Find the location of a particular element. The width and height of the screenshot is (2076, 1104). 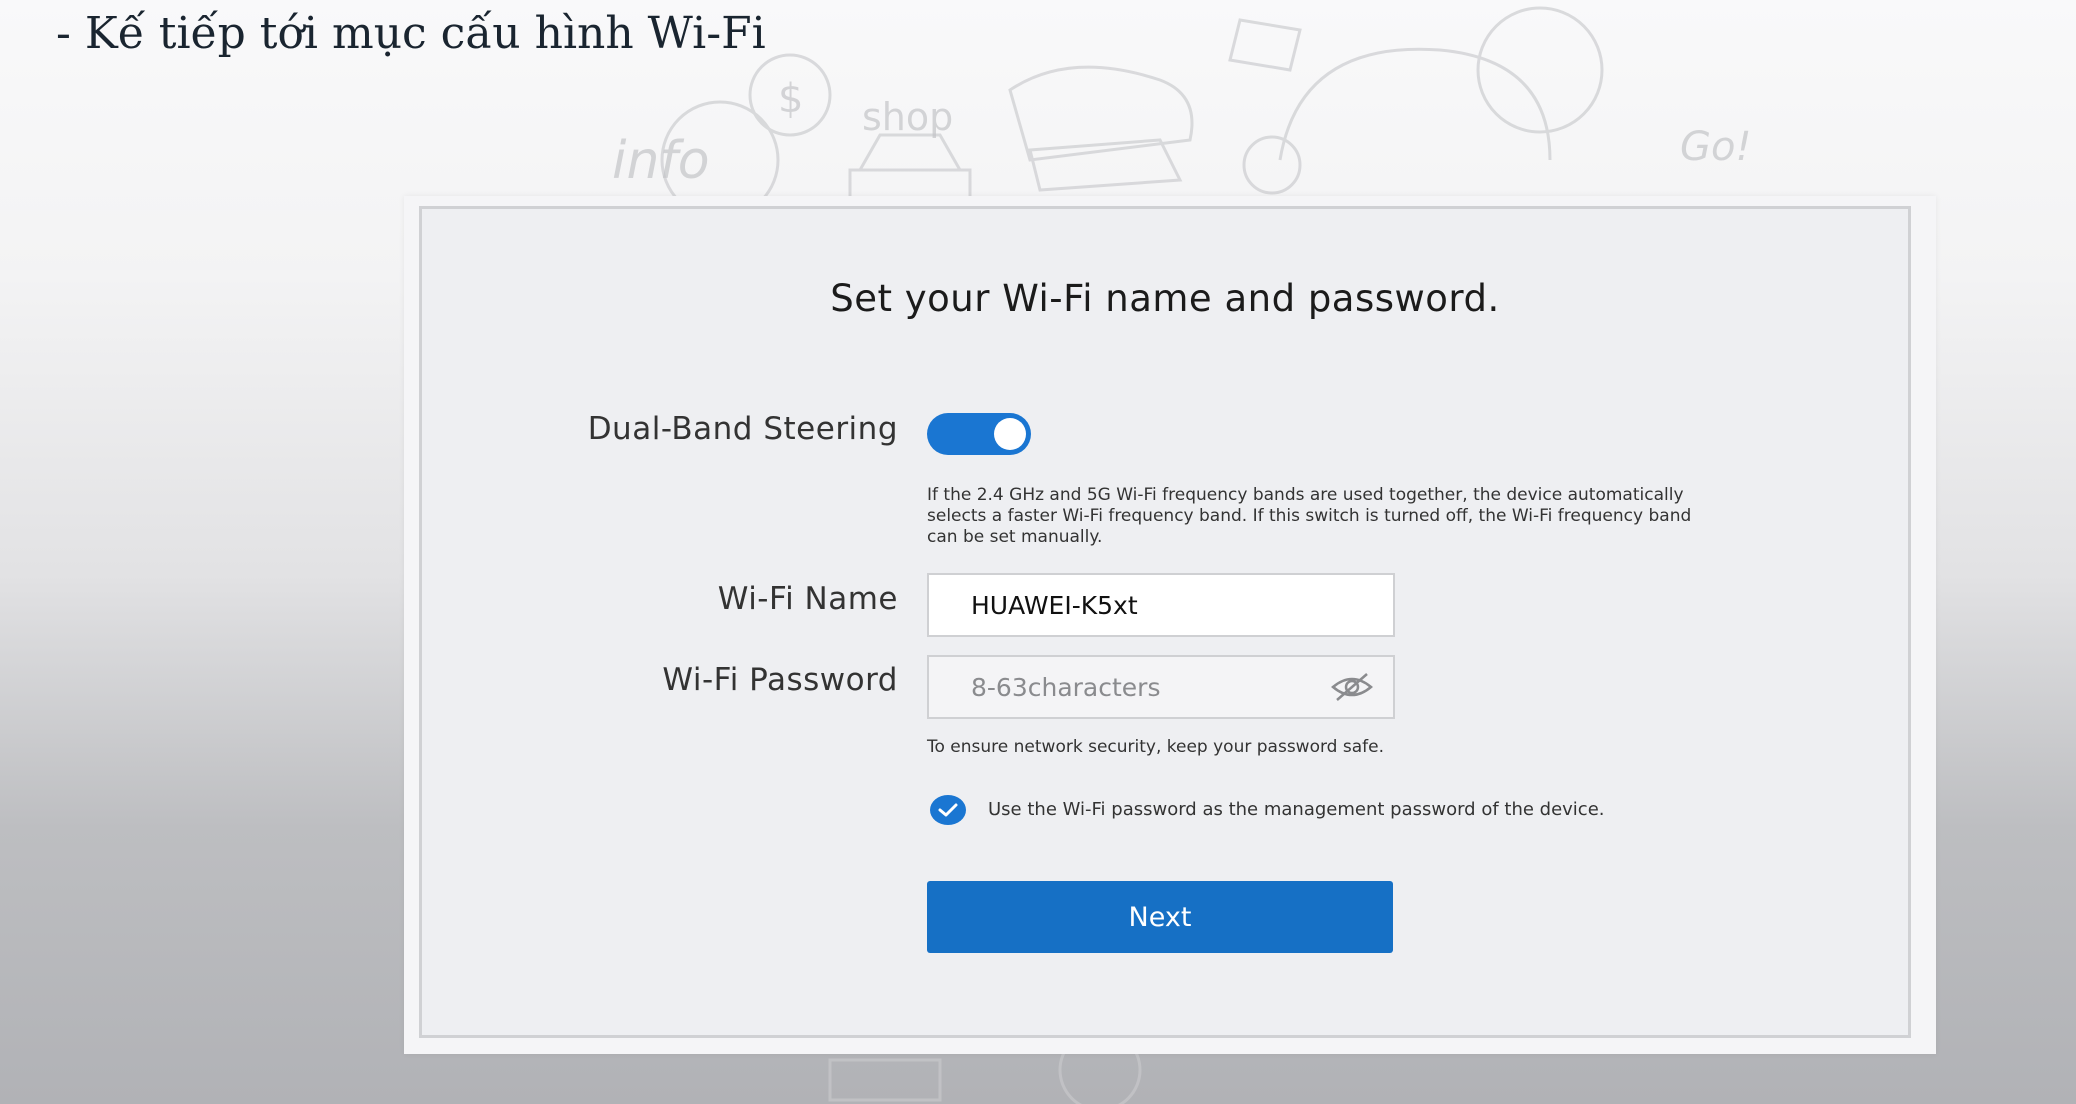

next-button: Next is located at coordinates (1160, 917).